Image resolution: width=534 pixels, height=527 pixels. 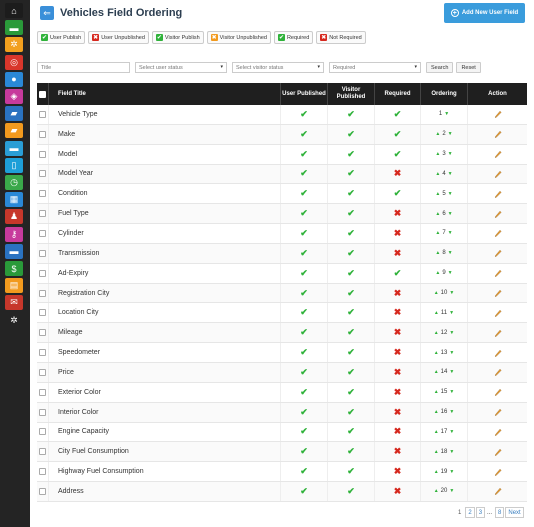 I want to click on mobile-icon: ▯, so click(x=14, y=165).